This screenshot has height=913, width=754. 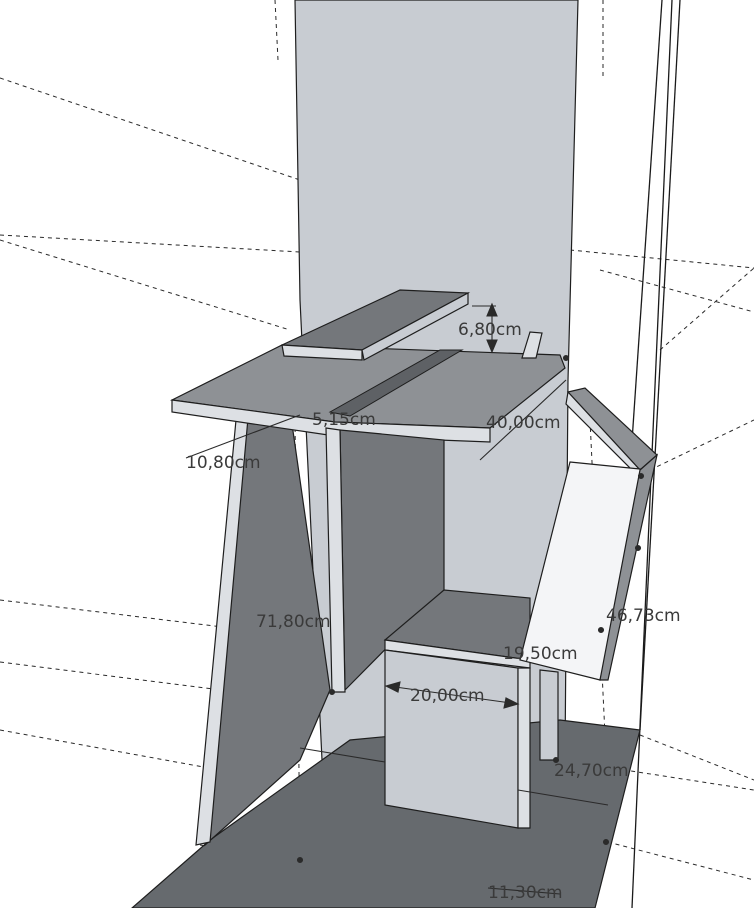 I want to click on dim-foot-width: 11,30cm, so click(x=525, y=893).